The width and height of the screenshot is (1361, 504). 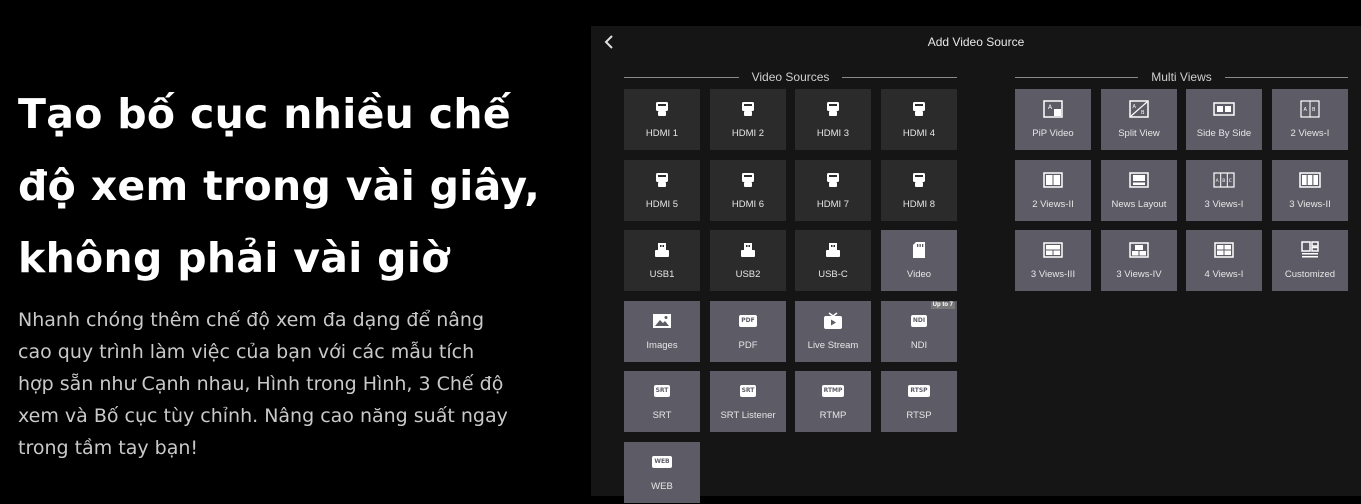 I want to click on pip-video-icon: A, so click(x=1053, y=109).